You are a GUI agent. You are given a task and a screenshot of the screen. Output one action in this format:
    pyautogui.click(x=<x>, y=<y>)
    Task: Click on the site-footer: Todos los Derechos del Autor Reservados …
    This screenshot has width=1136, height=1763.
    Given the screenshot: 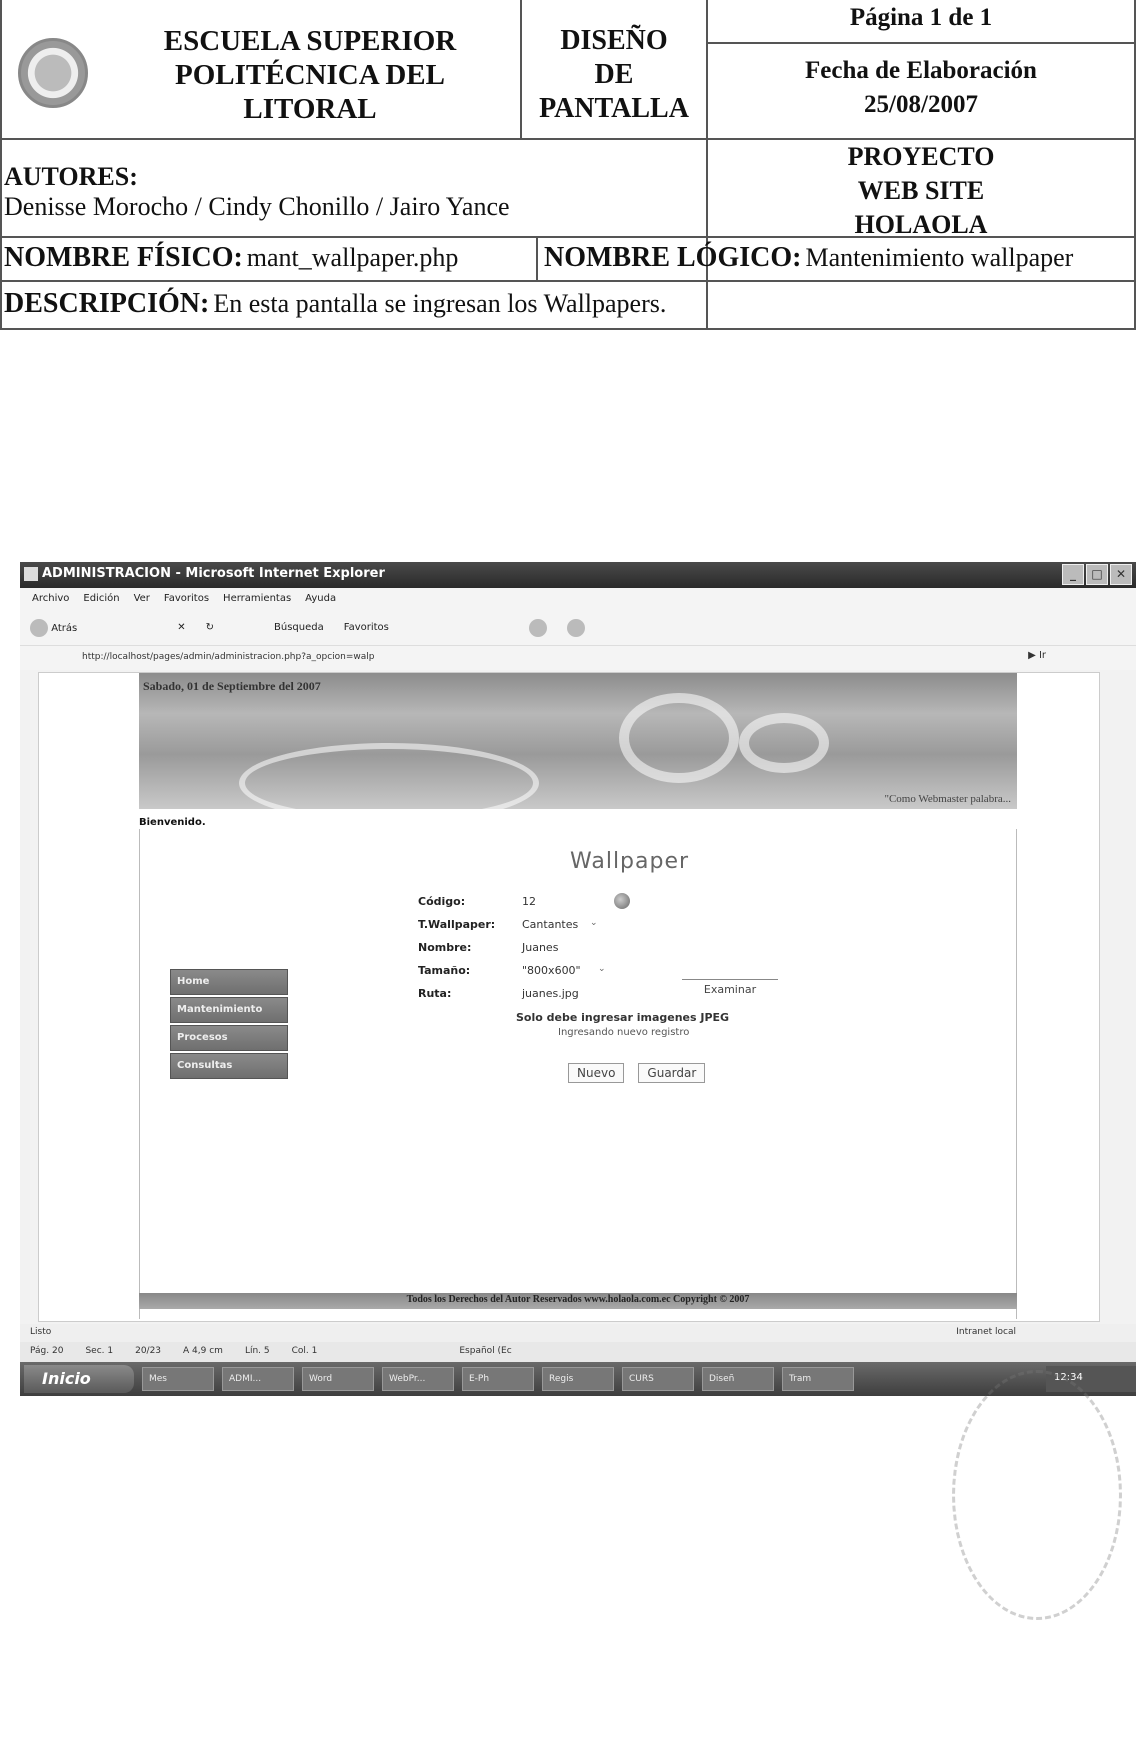 What is the action you would take?
    pyautogui.click(x=578, y=1301)
    